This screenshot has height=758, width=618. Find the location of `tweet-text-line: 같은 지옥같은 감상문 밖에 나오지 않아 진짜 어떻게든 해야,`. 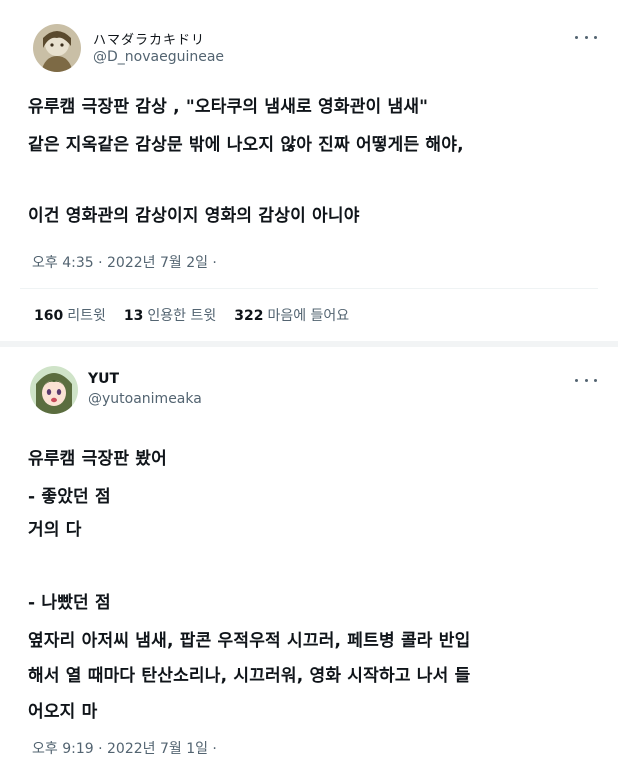

tweet-text-line: 같은 지옥같은 감상문 밖에 나오지 않아 진짜 어떻게든 해야, is located at coordinates (246, 145).